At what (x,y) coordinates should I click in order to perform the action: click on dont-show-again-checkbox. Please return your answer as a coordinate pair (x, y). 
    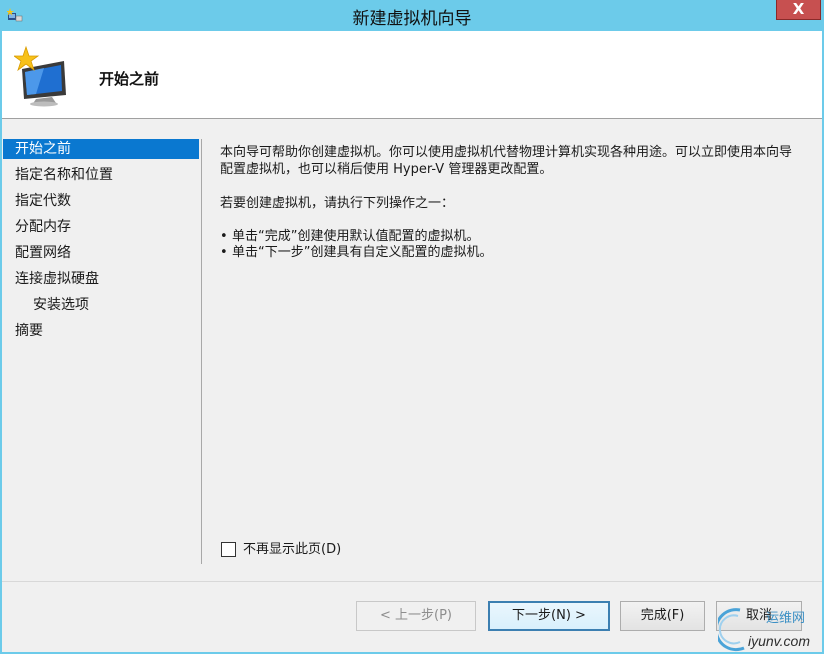
    Looking at the image, I should click on (228, 549).